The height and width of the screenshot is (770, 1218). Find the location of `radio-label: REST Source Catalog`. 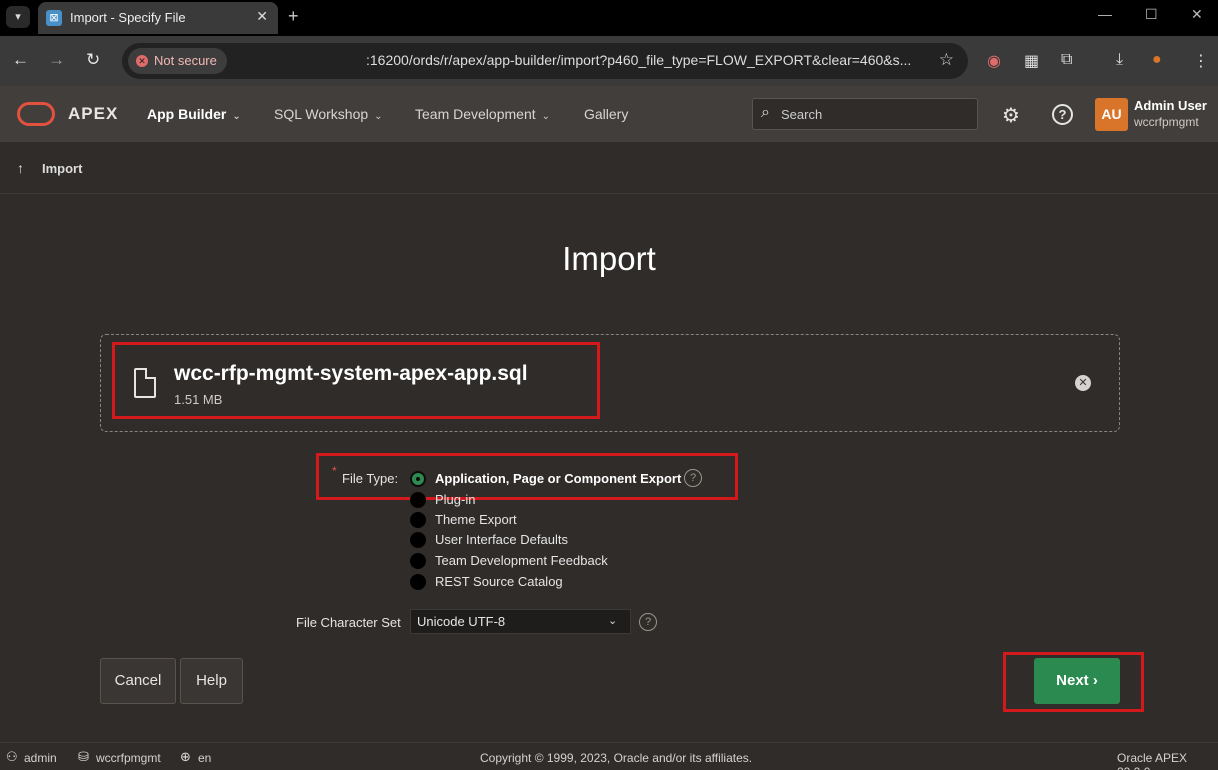

radio-label: REST Source Catalog is located at coordinates (499, 581).